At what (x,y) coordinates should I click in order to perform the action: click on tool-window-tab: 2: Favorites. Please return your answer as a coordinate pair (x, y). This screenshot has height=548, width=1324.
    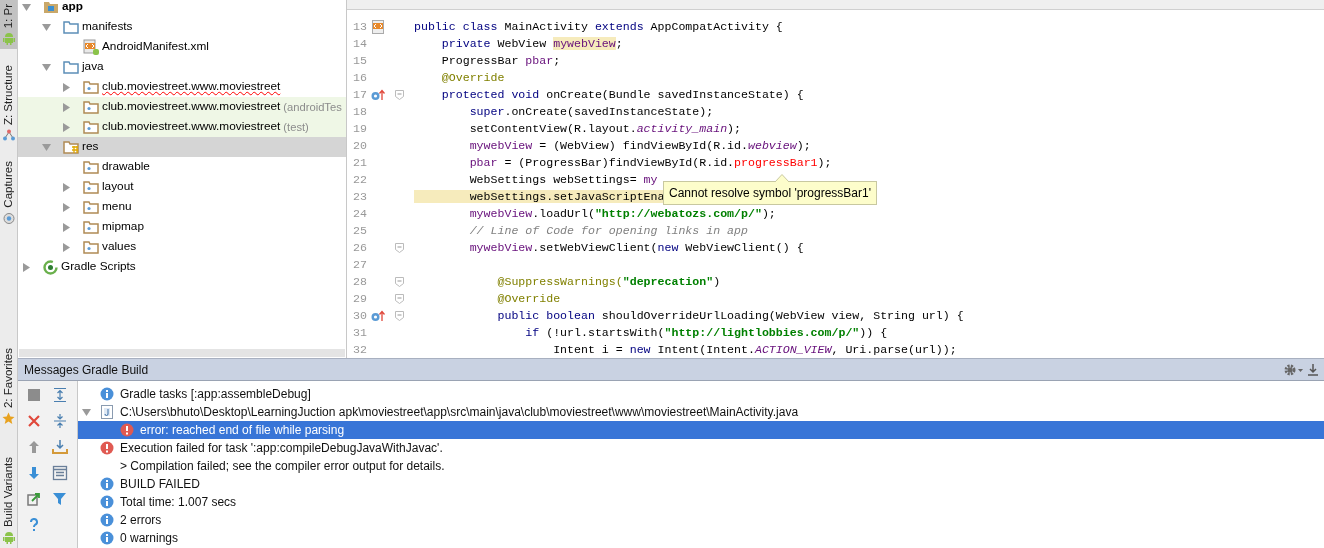
    Looking at the image, I should click on (8, 386).